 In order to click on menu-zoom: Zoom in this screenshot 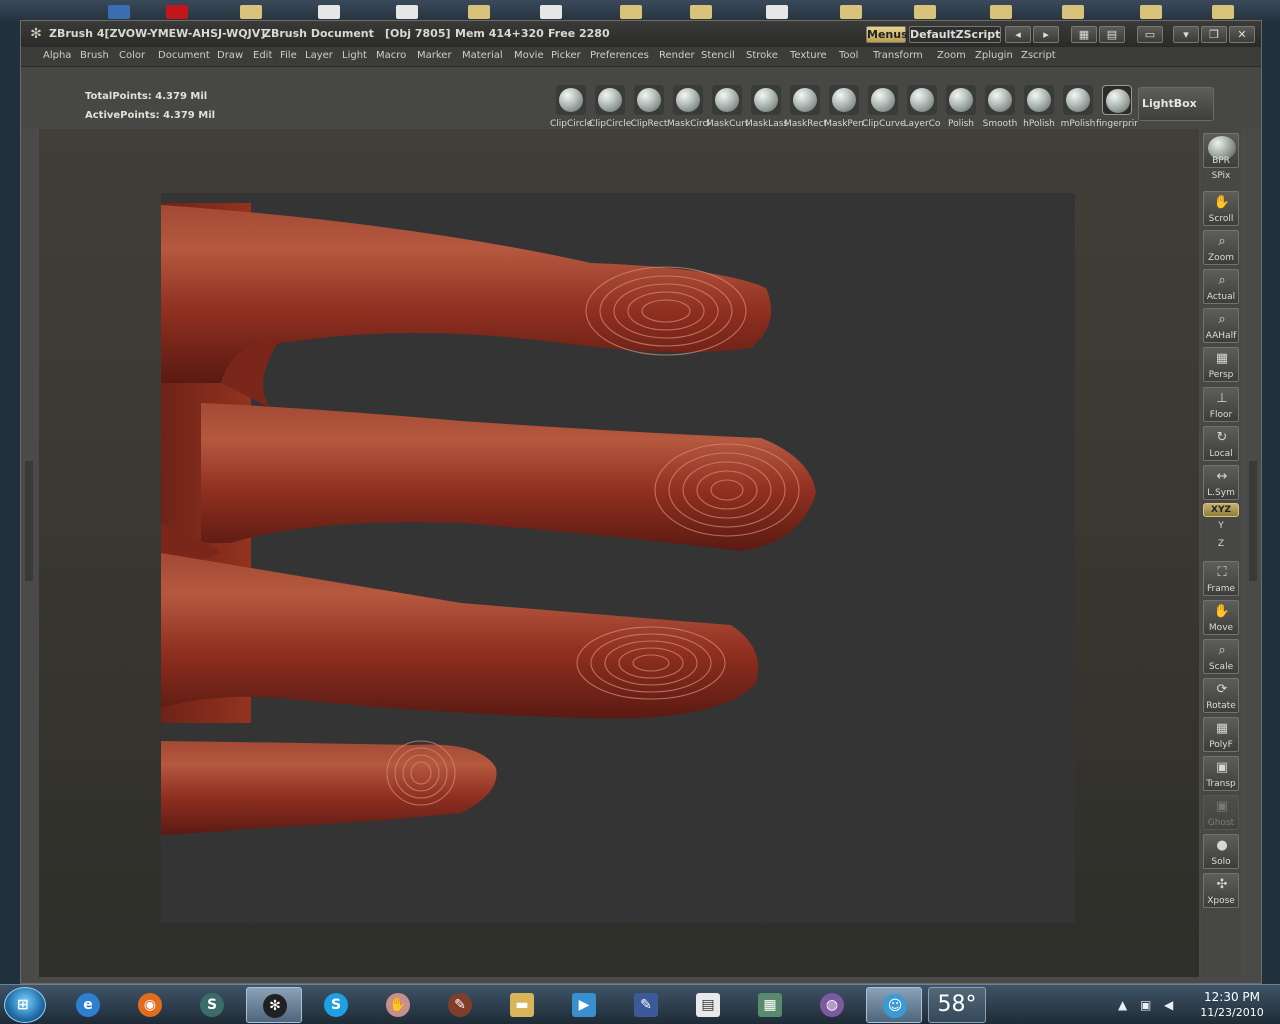, I will do `click(951, 55)`.